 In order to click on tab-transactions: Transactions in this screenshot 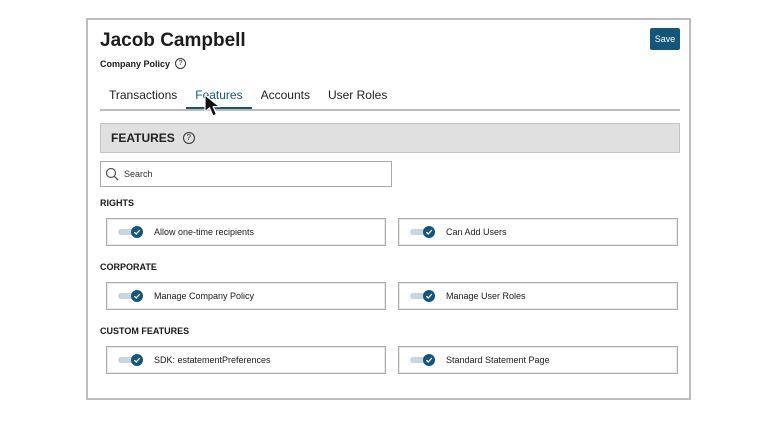, I will do `click(143, 97)`.